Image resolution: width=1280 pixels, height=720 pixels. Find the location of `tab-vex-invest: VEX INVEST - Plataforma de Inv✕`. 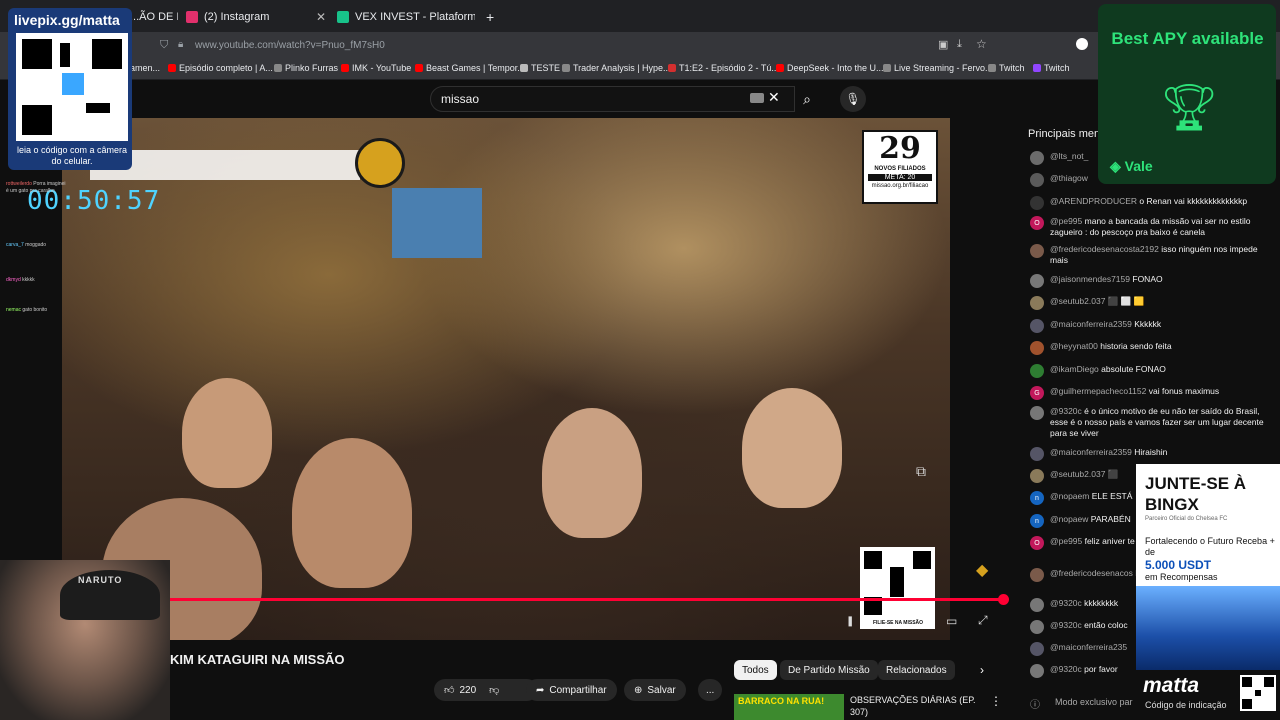

tab-vex-invest: VEX INVEST - Plataforma de Inv✕ is located at coordinates (406, 17).